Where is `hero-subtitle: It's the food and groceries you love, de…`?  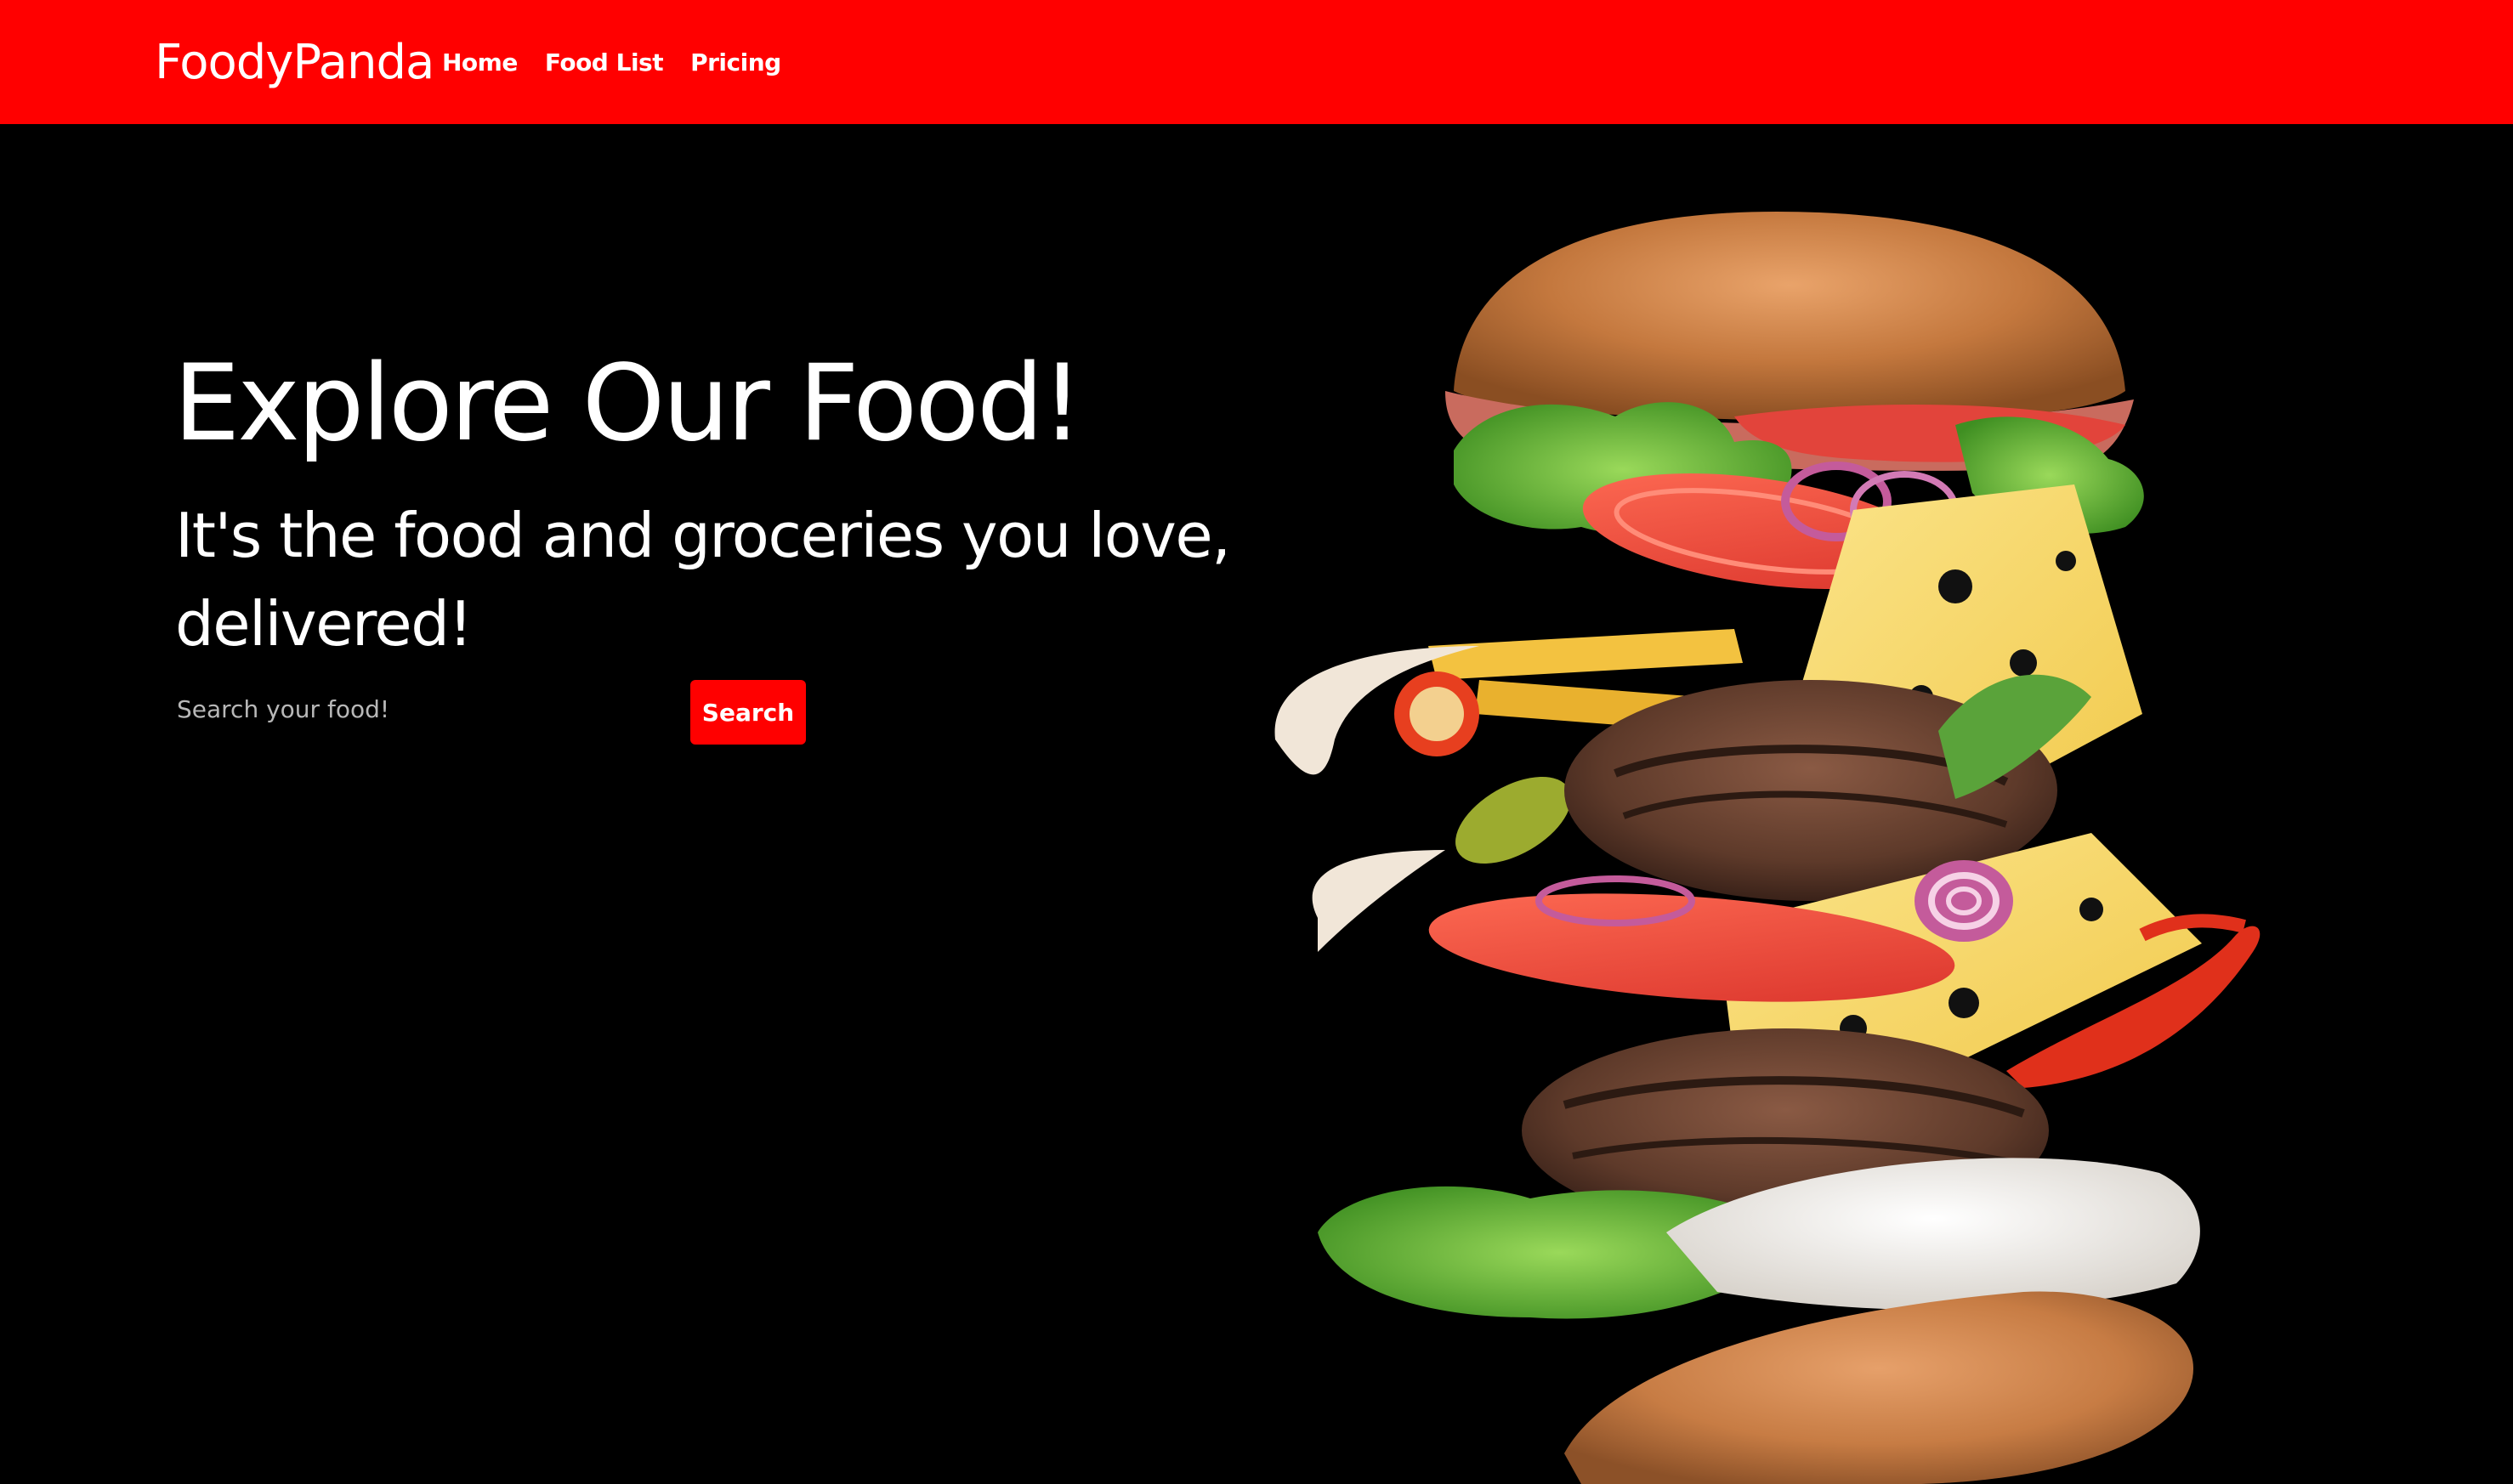
hero-subtitle: It's the food and groceries you love, de… is located at coordinates (703, 580).